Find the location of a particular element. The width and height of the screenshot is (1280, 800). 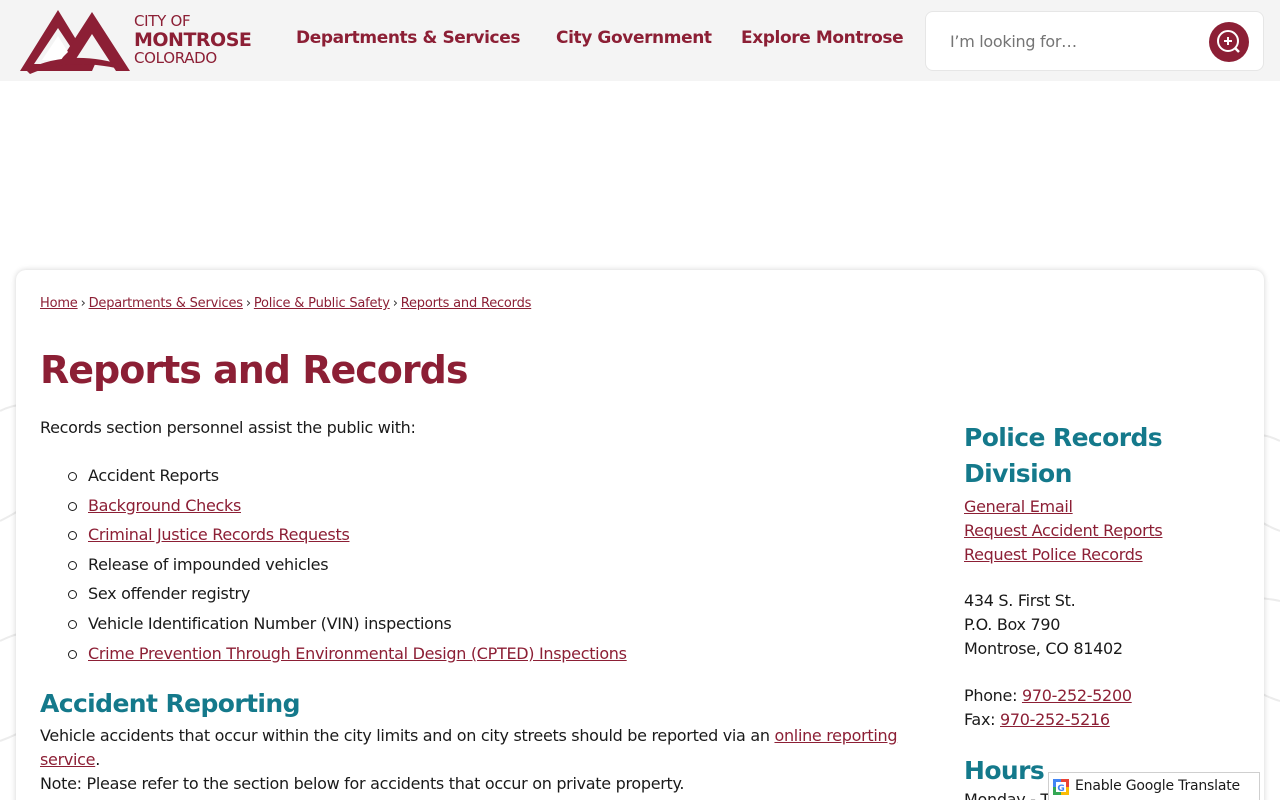

sidebar-title: Police Records Division is located at coordinates (1063, 455).